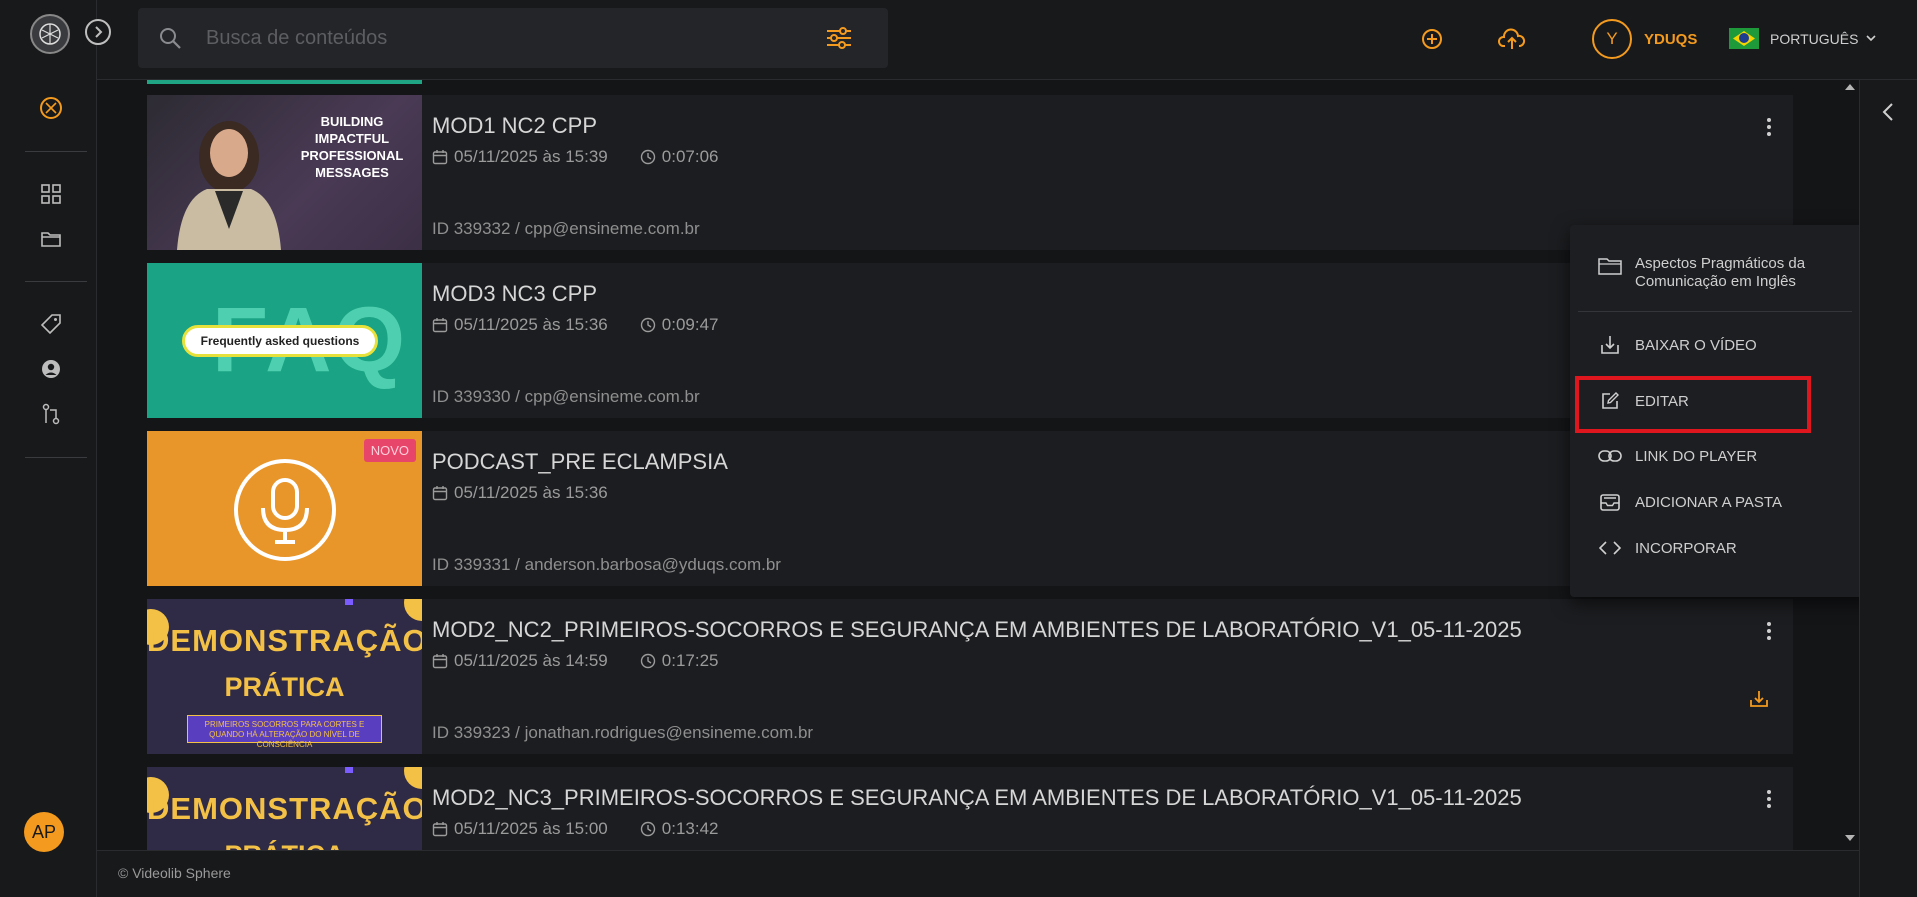 This screenshot has height=897, width=1917. I want to click on clock-icon, so click(648, 157).